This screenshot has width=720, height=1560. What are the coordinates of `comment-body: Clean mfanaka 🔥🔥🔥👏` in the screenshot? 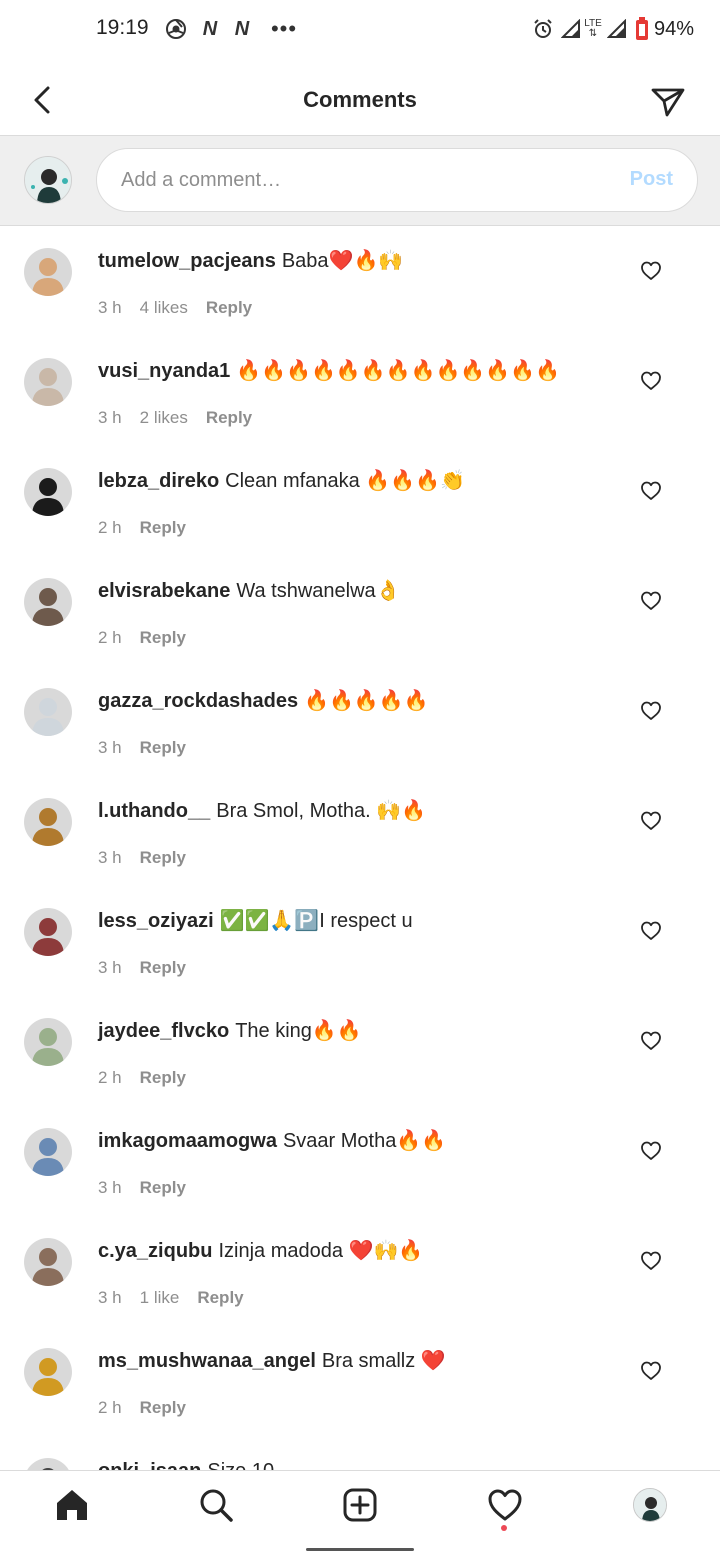 It's located at (345, 481).